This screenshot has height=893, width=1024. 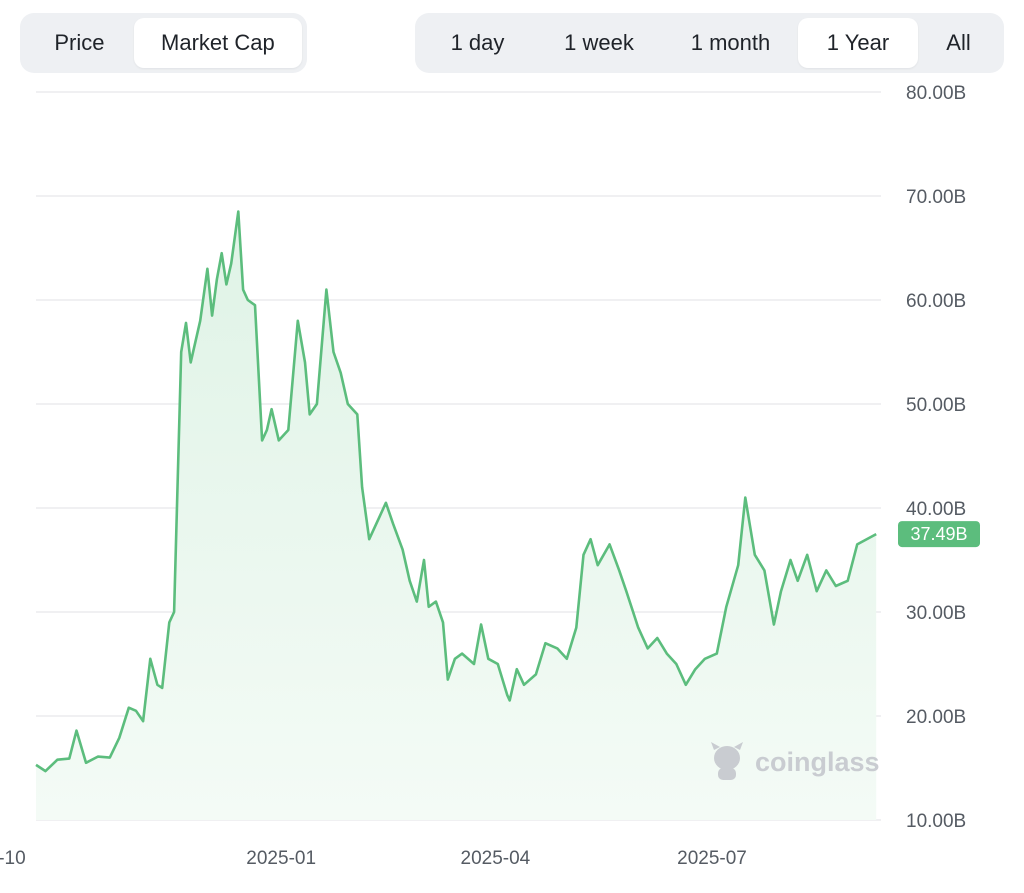 What do you see at coordinates (936, 821) in the screenshot?
I see `y-tick-label: 10.00B` at bounding box center [936, 821].